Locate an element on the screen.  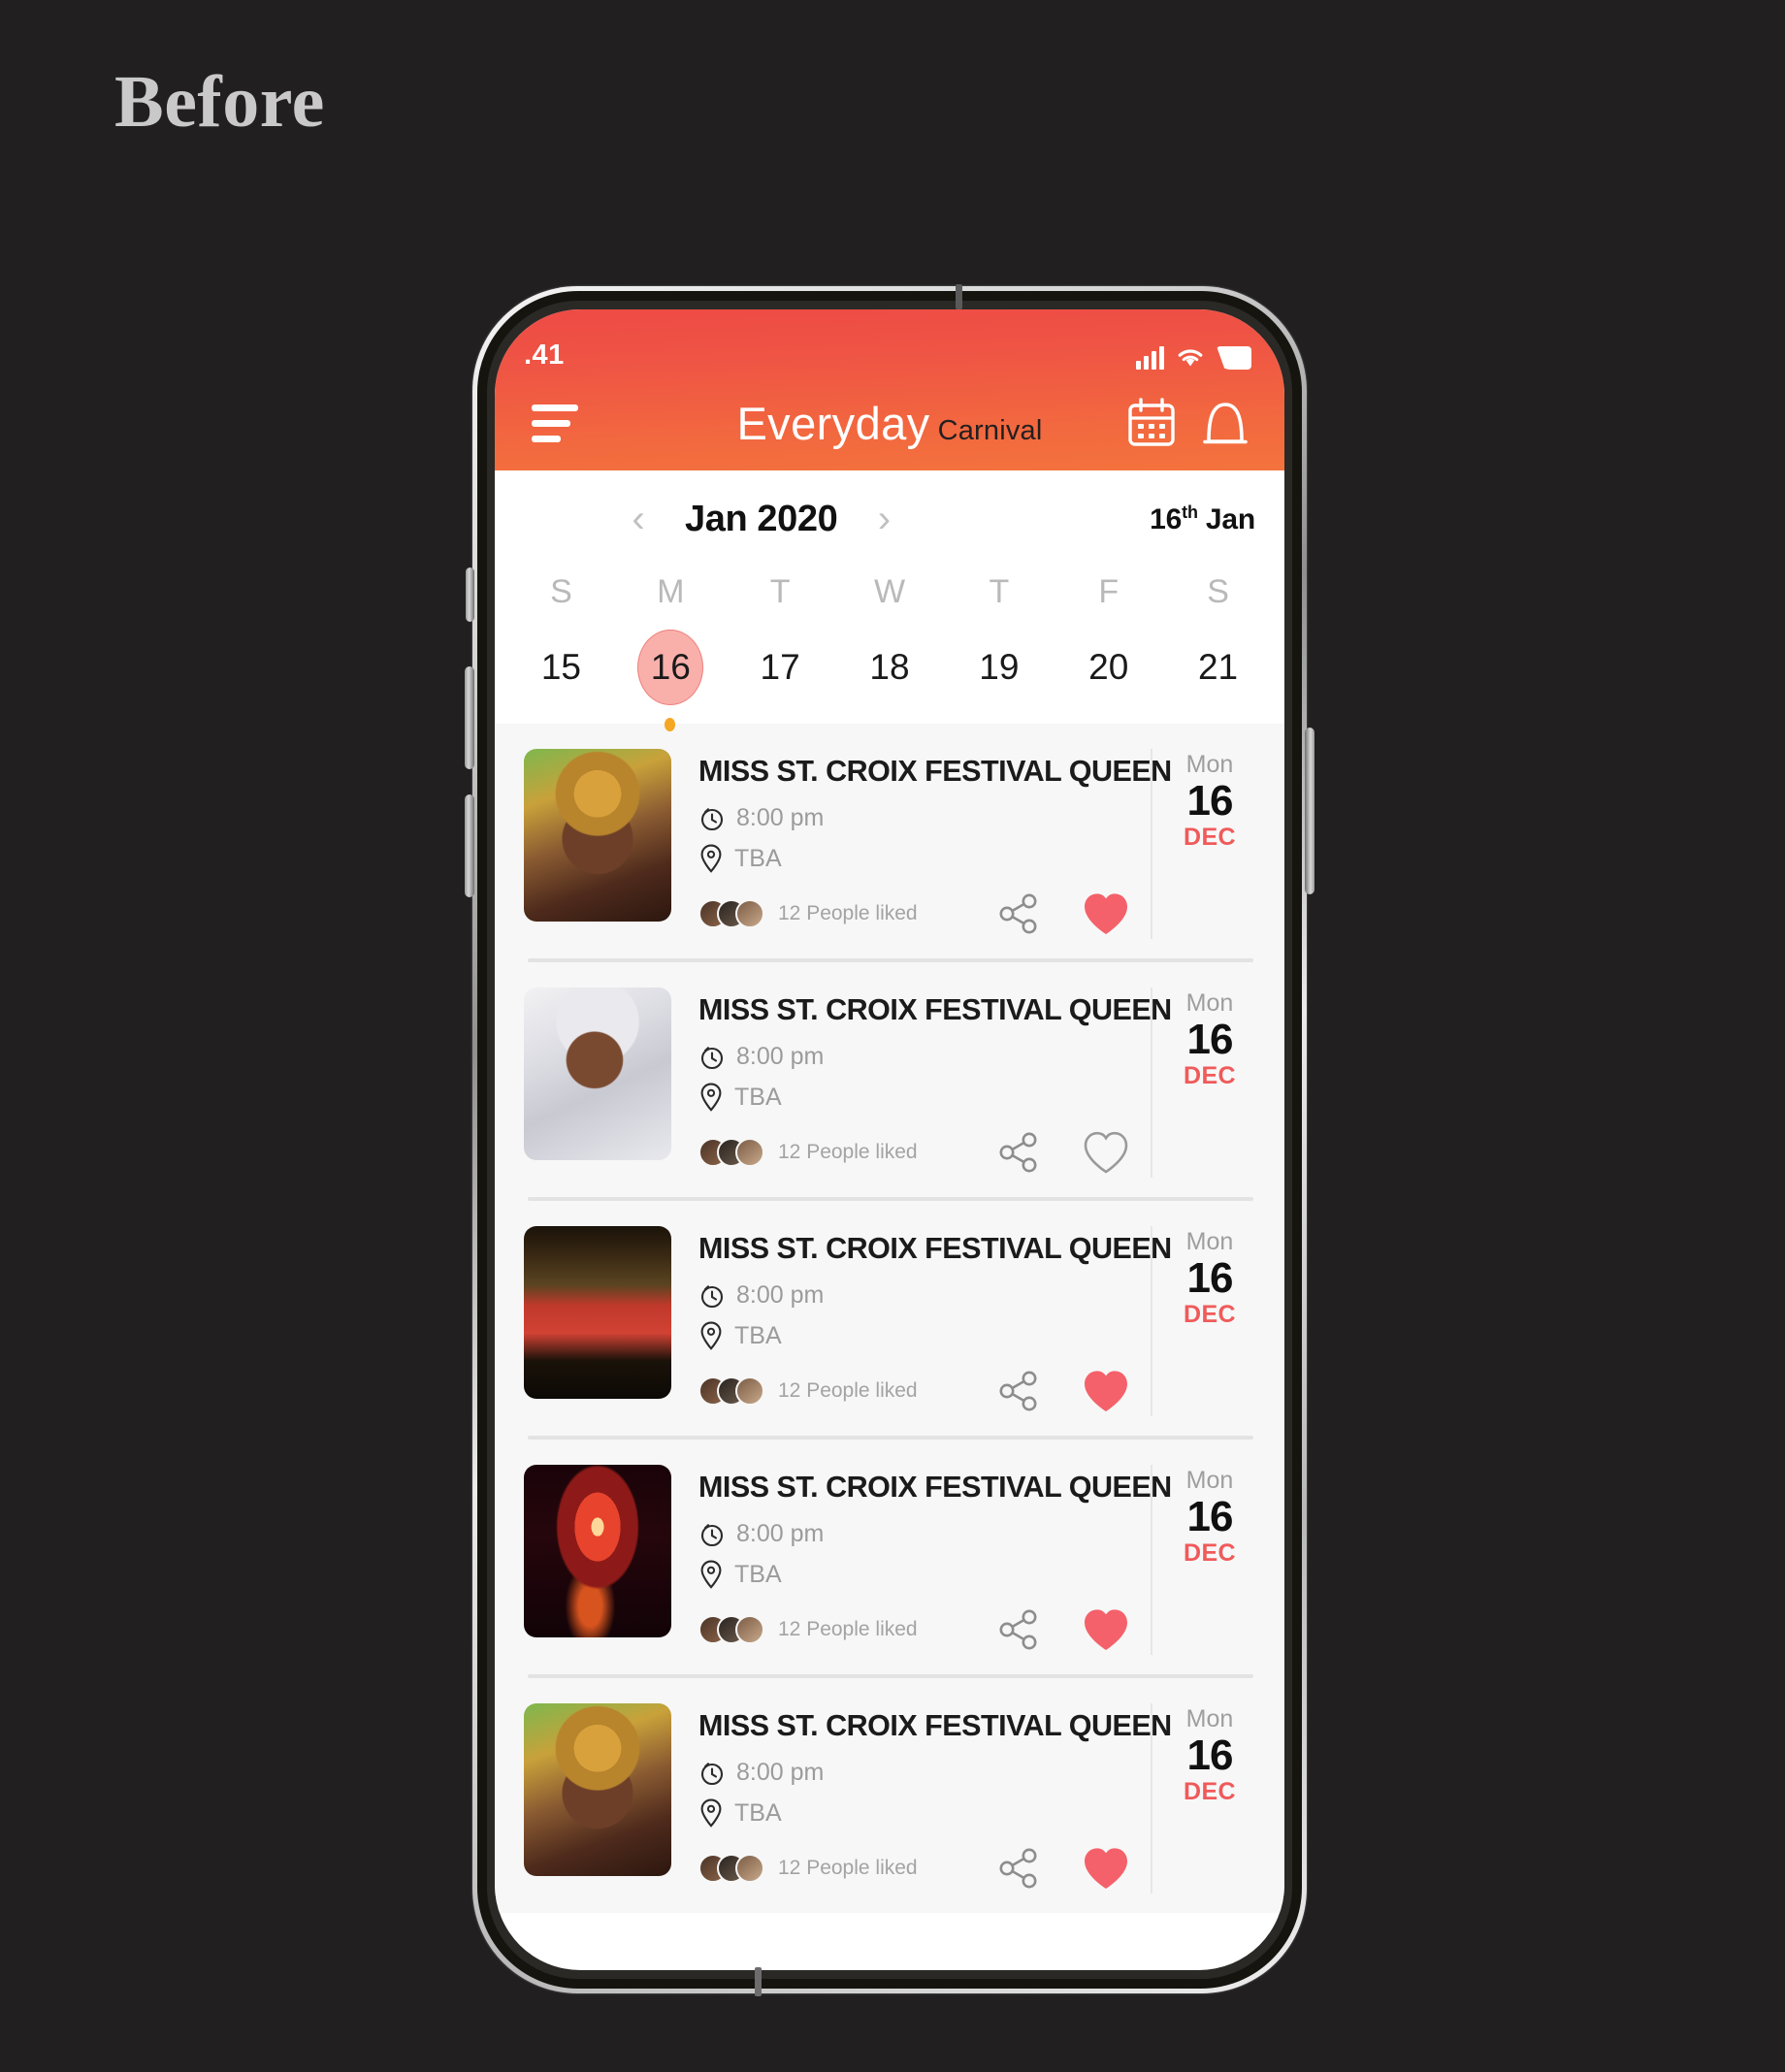
mute-switch-button is located at coordinates (470, 594).